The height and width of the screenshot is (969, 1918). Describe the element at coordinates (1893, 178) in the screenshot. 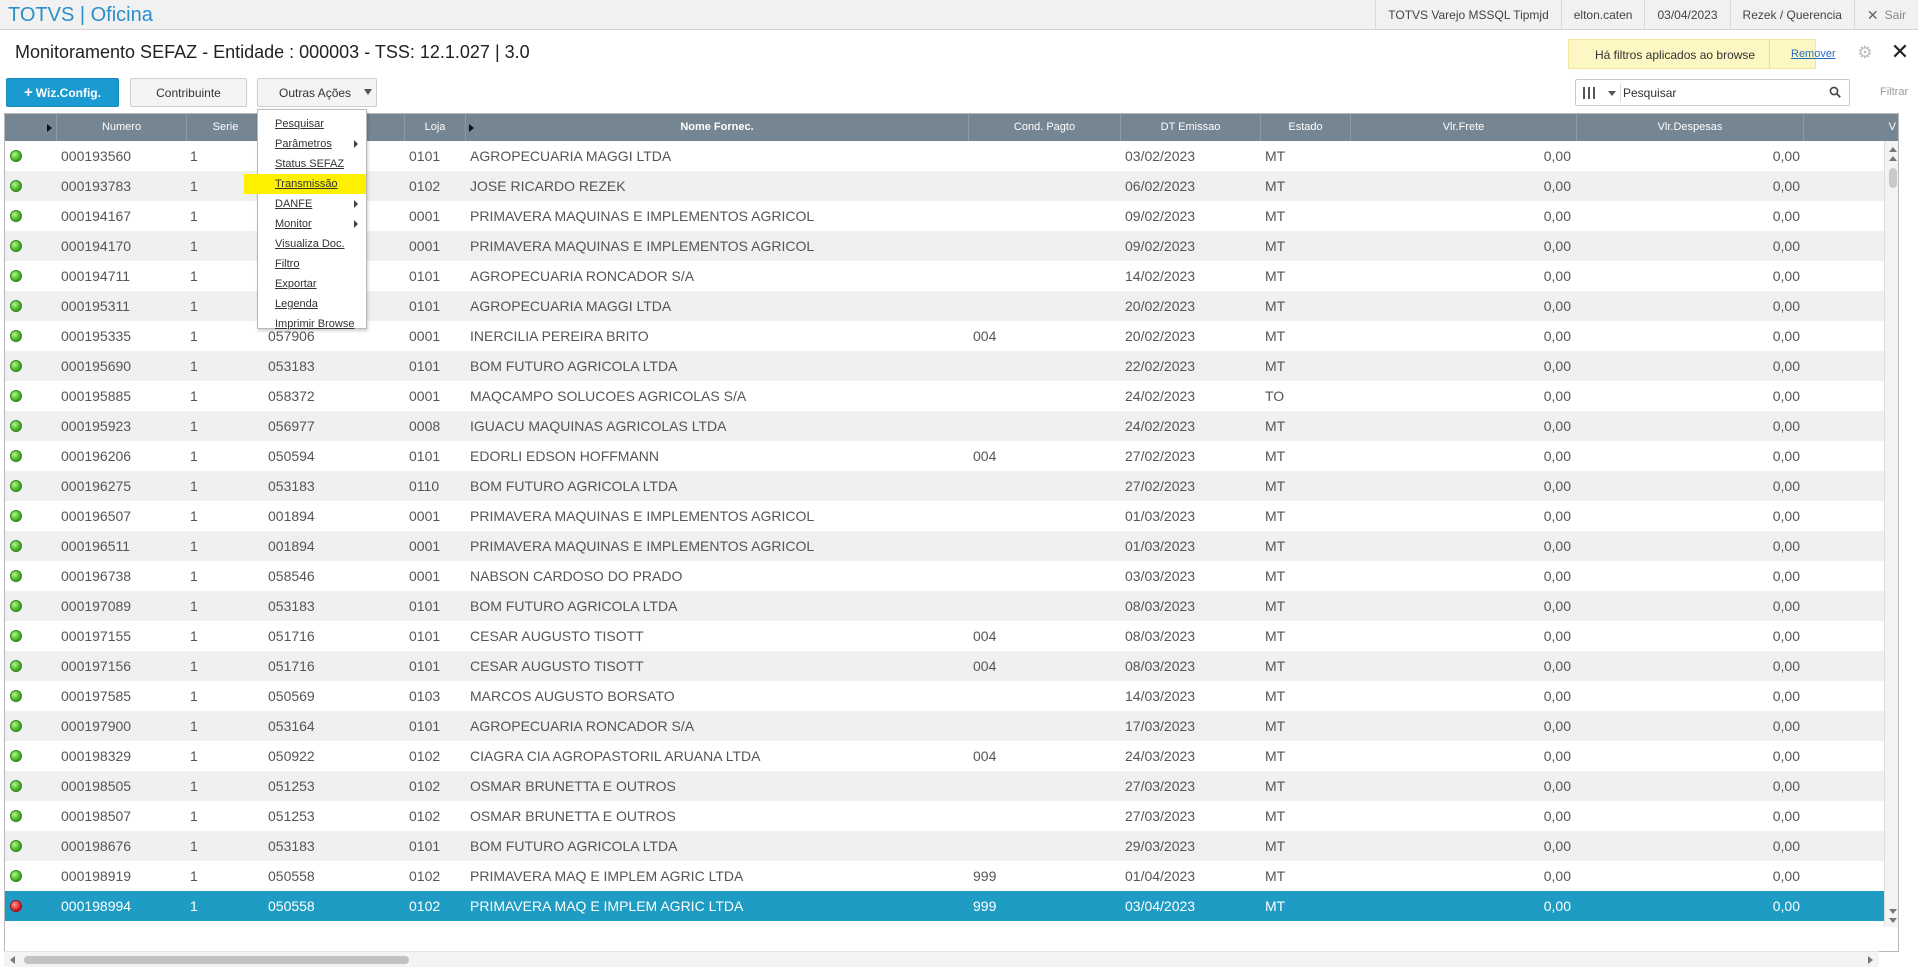

I see `scroll-thumb` at that location.